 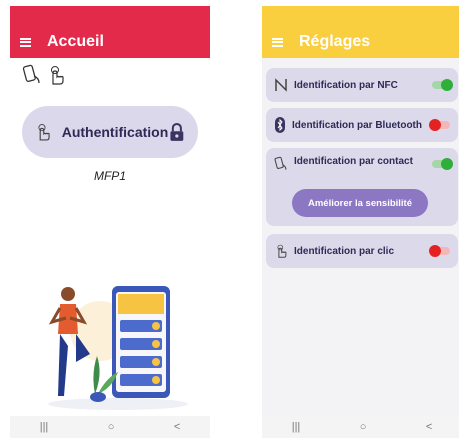 I want to click on nfc-toggle, so click(x=442, y=85).